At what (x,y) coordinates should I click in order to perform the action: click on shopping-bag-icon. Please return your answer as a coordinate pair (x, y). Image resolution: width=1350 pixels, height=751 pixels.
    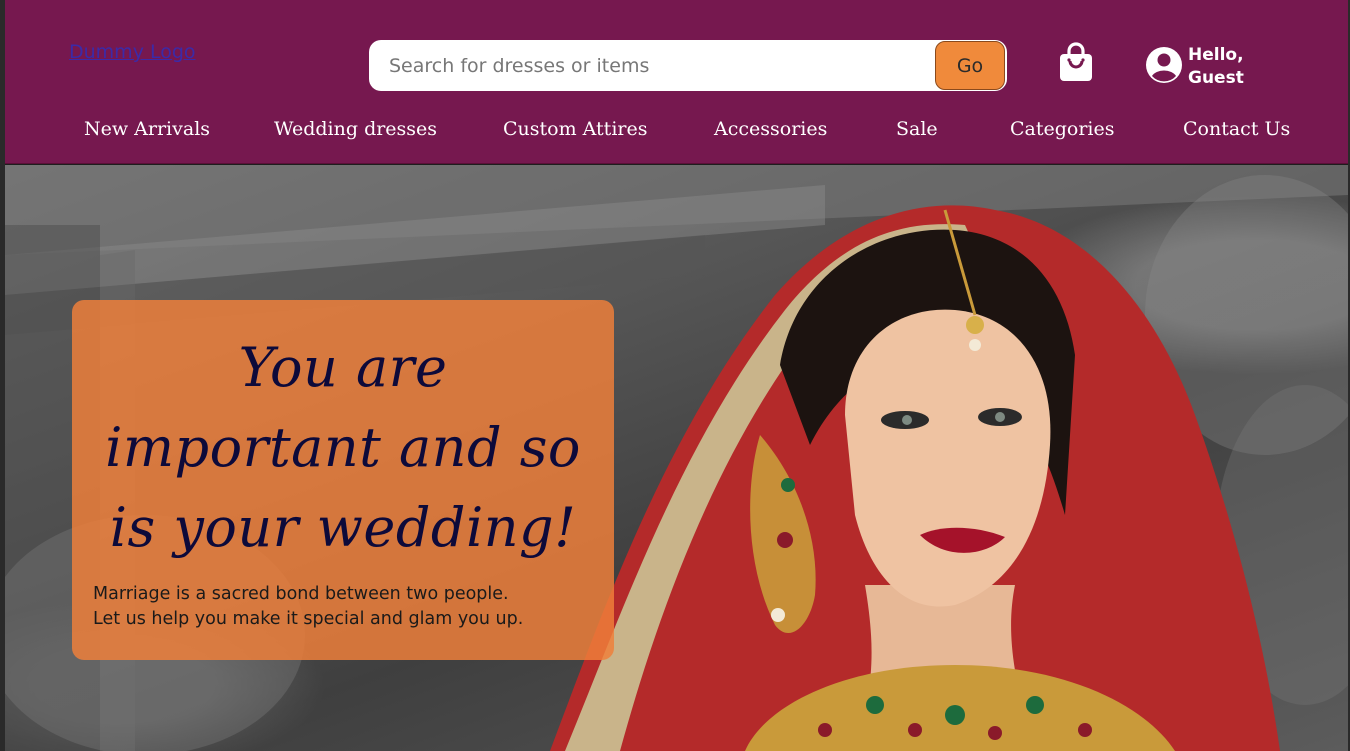
    Looking at the image, I should click on (1076, 62).